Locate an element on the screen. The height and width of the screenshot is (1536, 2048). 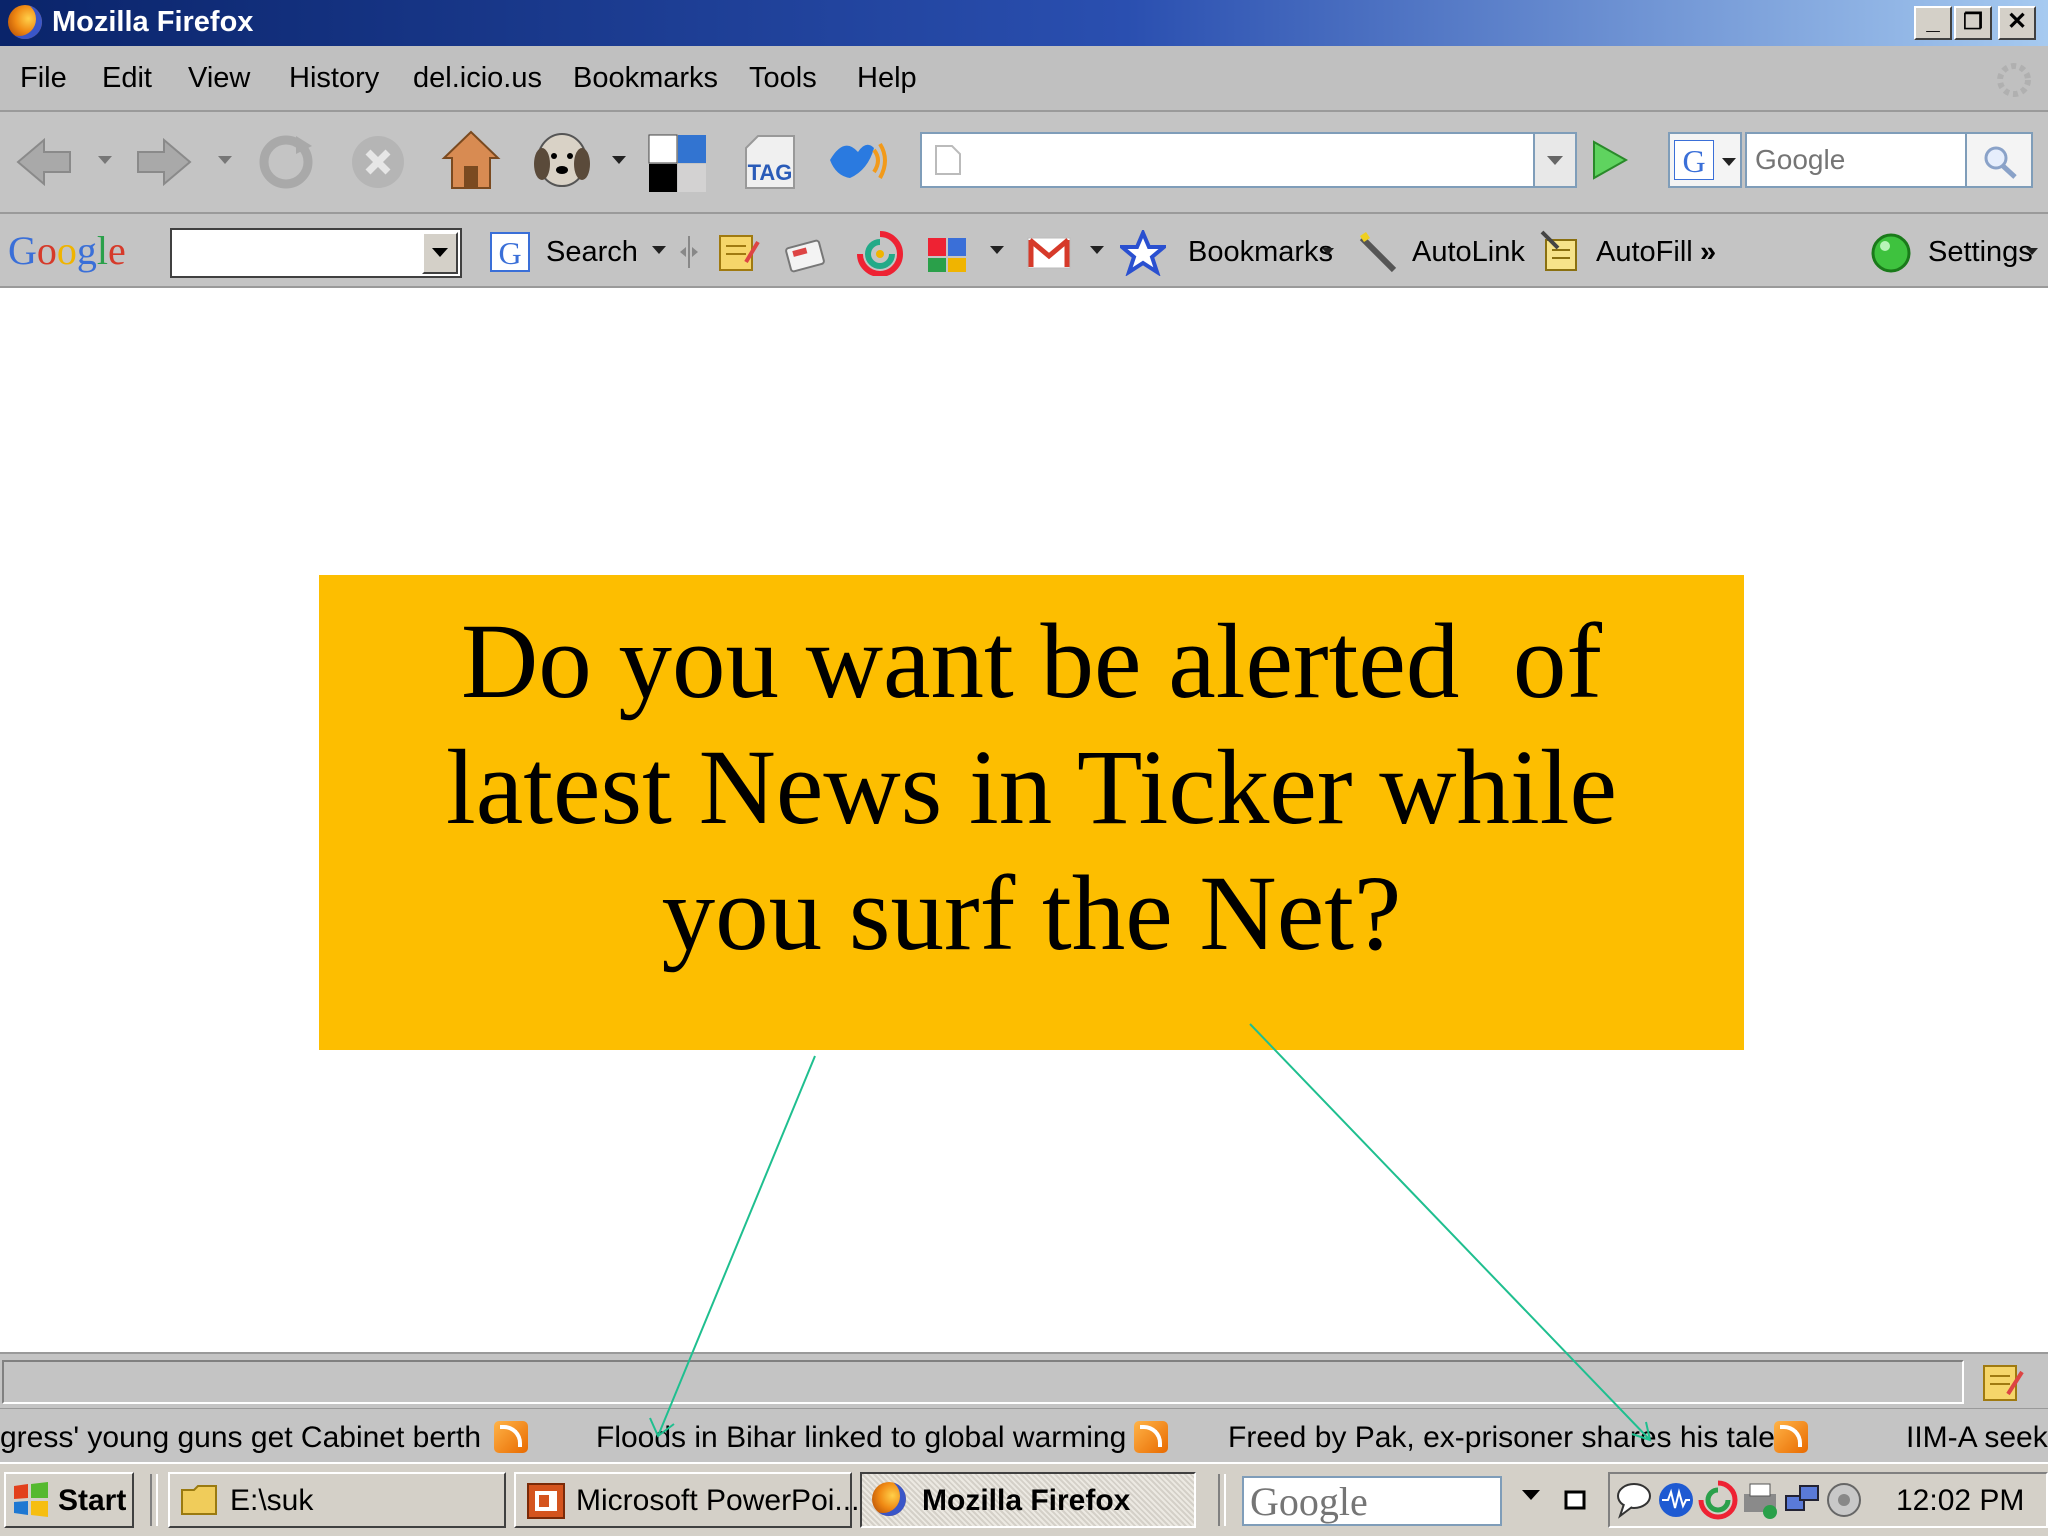
minimize-button: _ is located at coordinates (1933, 23).